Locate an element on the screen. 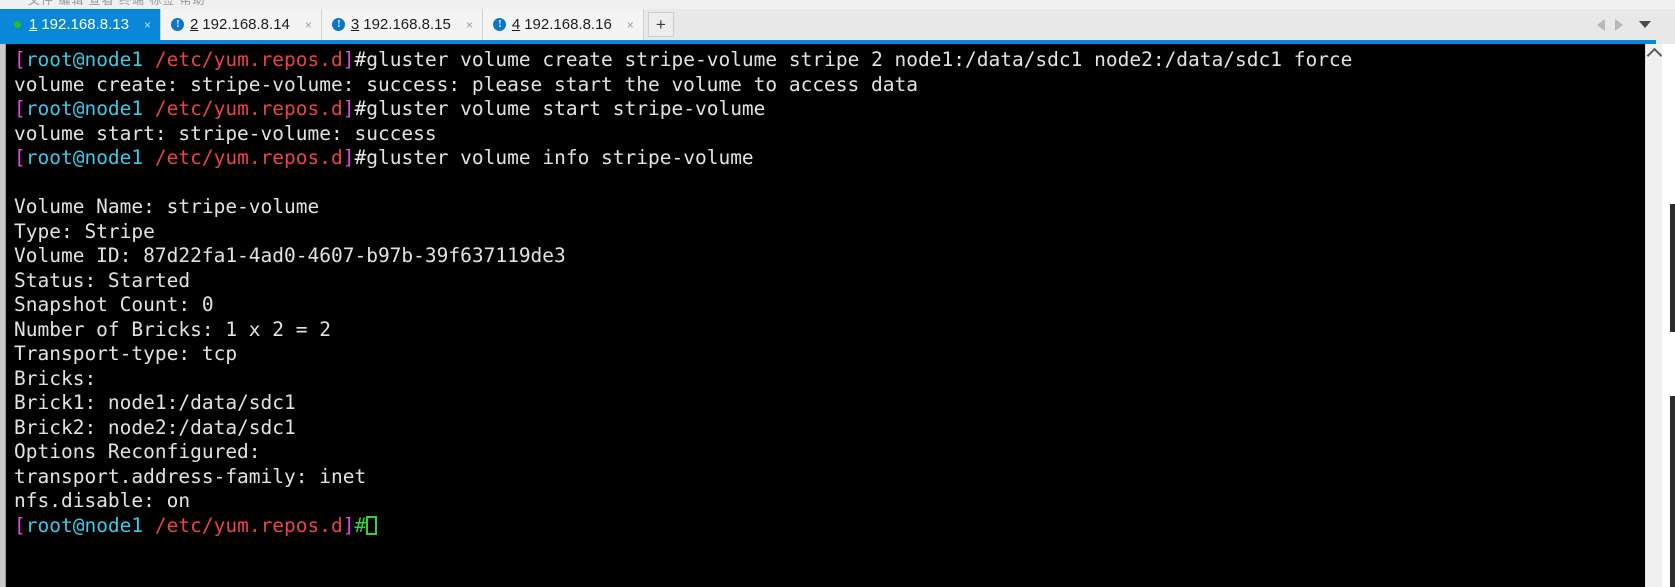  tab-192.168.8.15: ! 3 192.168.8.15 × is located at coordinates (402, 24).